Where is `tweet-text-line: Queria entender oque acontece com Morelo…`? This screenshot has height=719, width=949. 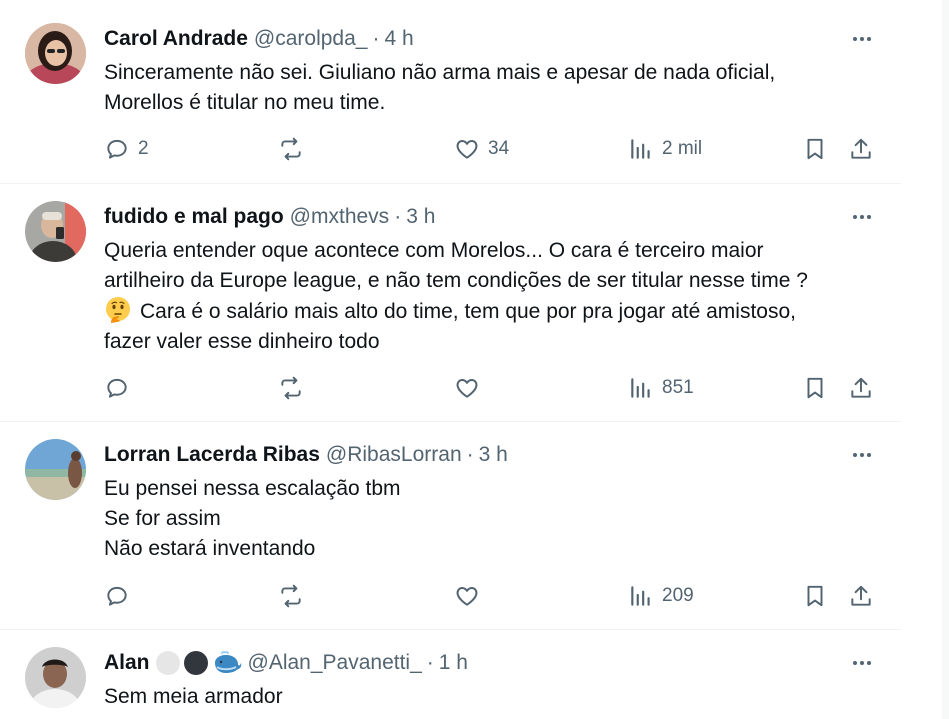 tweet-text-line: Queria entender oque acontece com Morelo… is located at coordinates (434, 250).